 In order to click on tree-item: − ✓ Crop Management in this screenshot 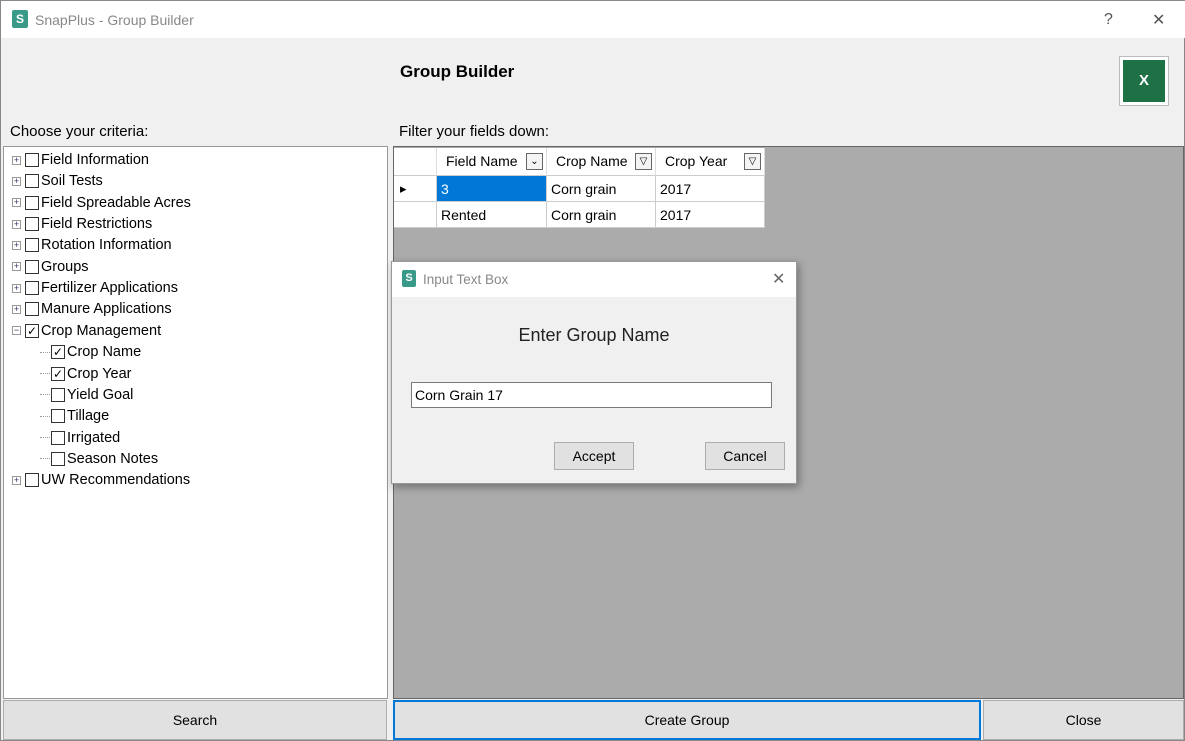, I will do `click(86, 331)`.